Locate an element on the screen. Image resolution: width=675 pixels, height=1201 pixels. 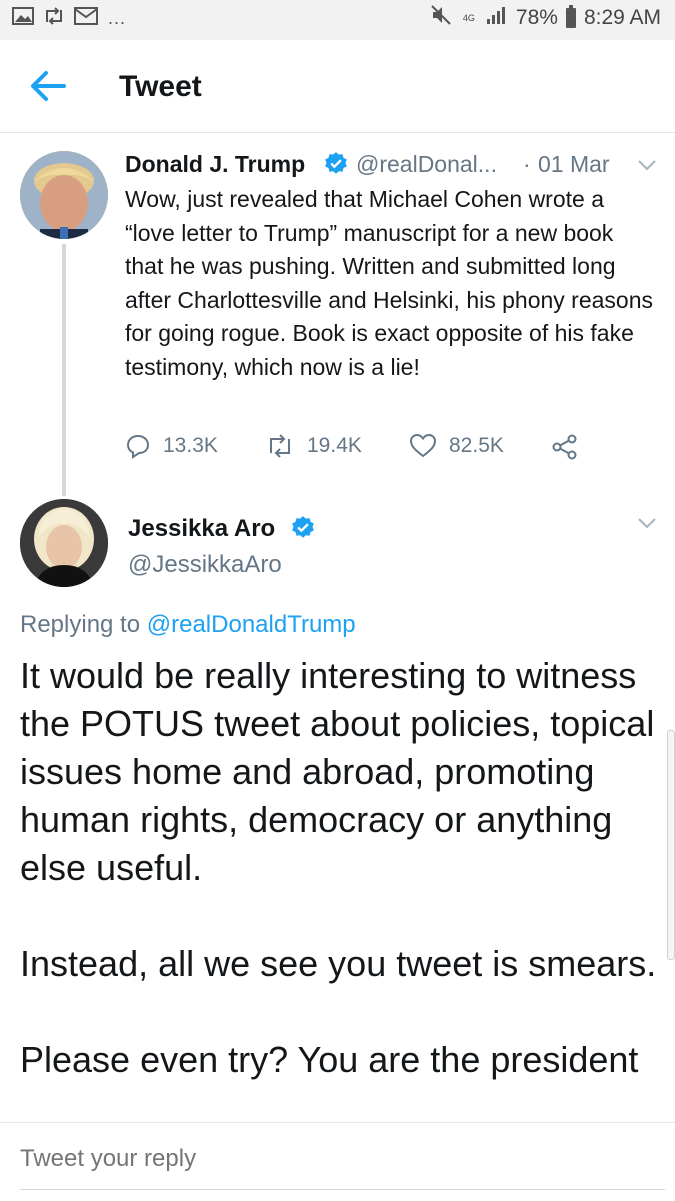
reply-author-name: Jessikka Aro is located at coordinates (201, 529).